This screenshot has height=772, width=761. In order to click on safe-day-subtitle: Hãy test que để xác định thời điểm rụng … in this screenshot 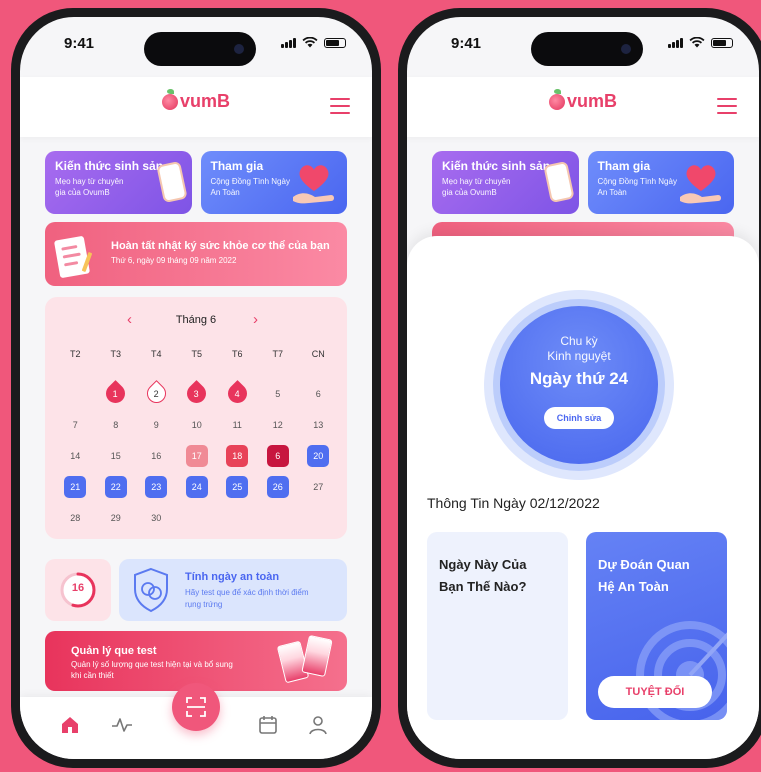, I will do `click(247, 598)`.